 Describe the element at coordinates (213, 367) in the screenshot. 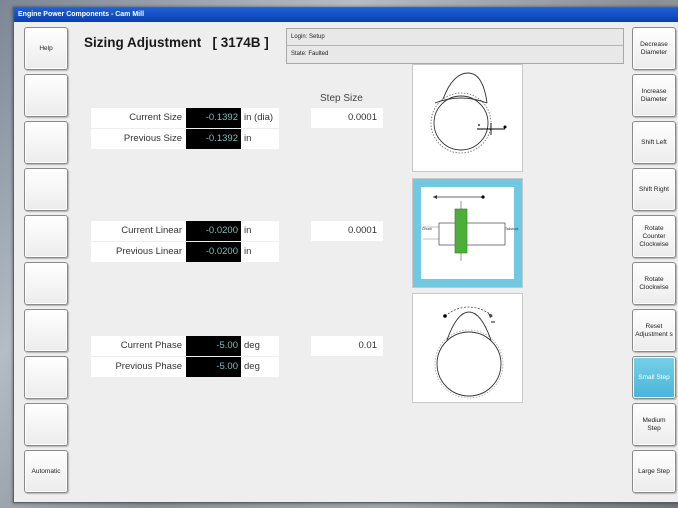

I see `previous-phase-value: -5.00` at that location.